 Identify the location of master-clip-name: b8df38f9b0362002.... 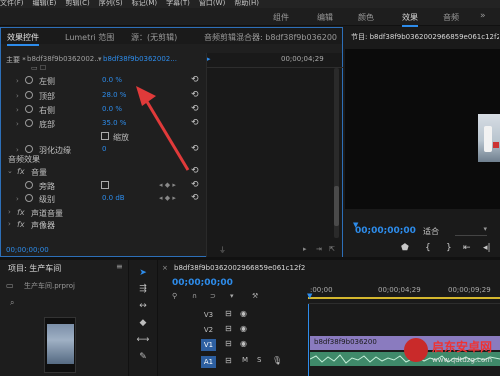
(64, 59).